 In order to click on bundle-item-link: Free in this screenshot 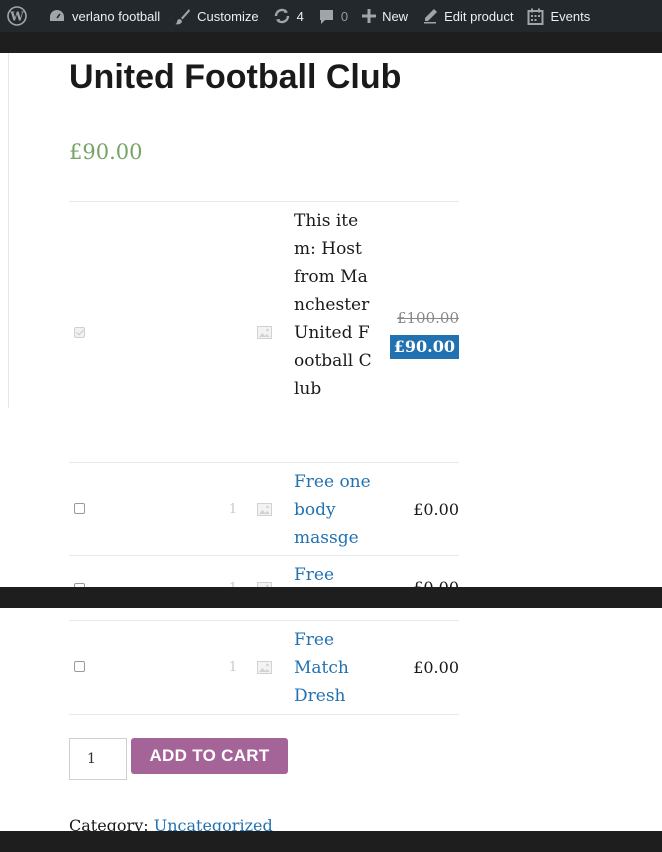, I will do `click(333, 574)`.